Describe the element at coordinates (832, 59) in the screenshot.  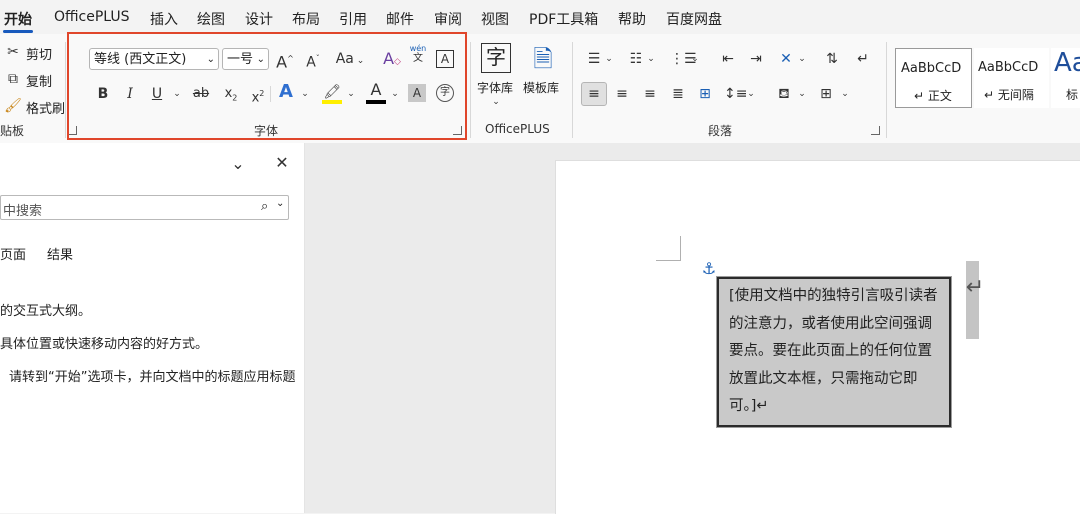
I see `sort-icon: ⇅` at that location.